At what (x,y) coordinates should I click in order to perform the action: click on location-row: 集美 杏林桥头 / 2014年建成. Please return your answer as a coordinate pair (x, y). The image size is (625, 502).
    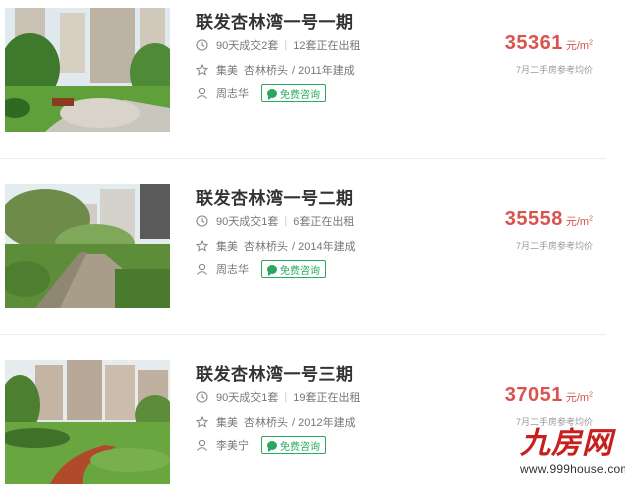
    Looking at the image, I should click on (276, 246).